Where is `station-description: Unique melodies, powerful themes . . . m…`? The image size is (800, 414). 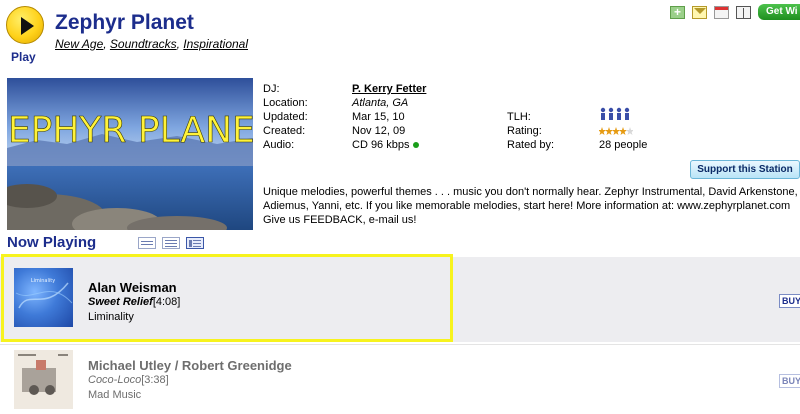
station-description: Unique melodies, powerful themes . . . m… is located at coordinates (530, 206).